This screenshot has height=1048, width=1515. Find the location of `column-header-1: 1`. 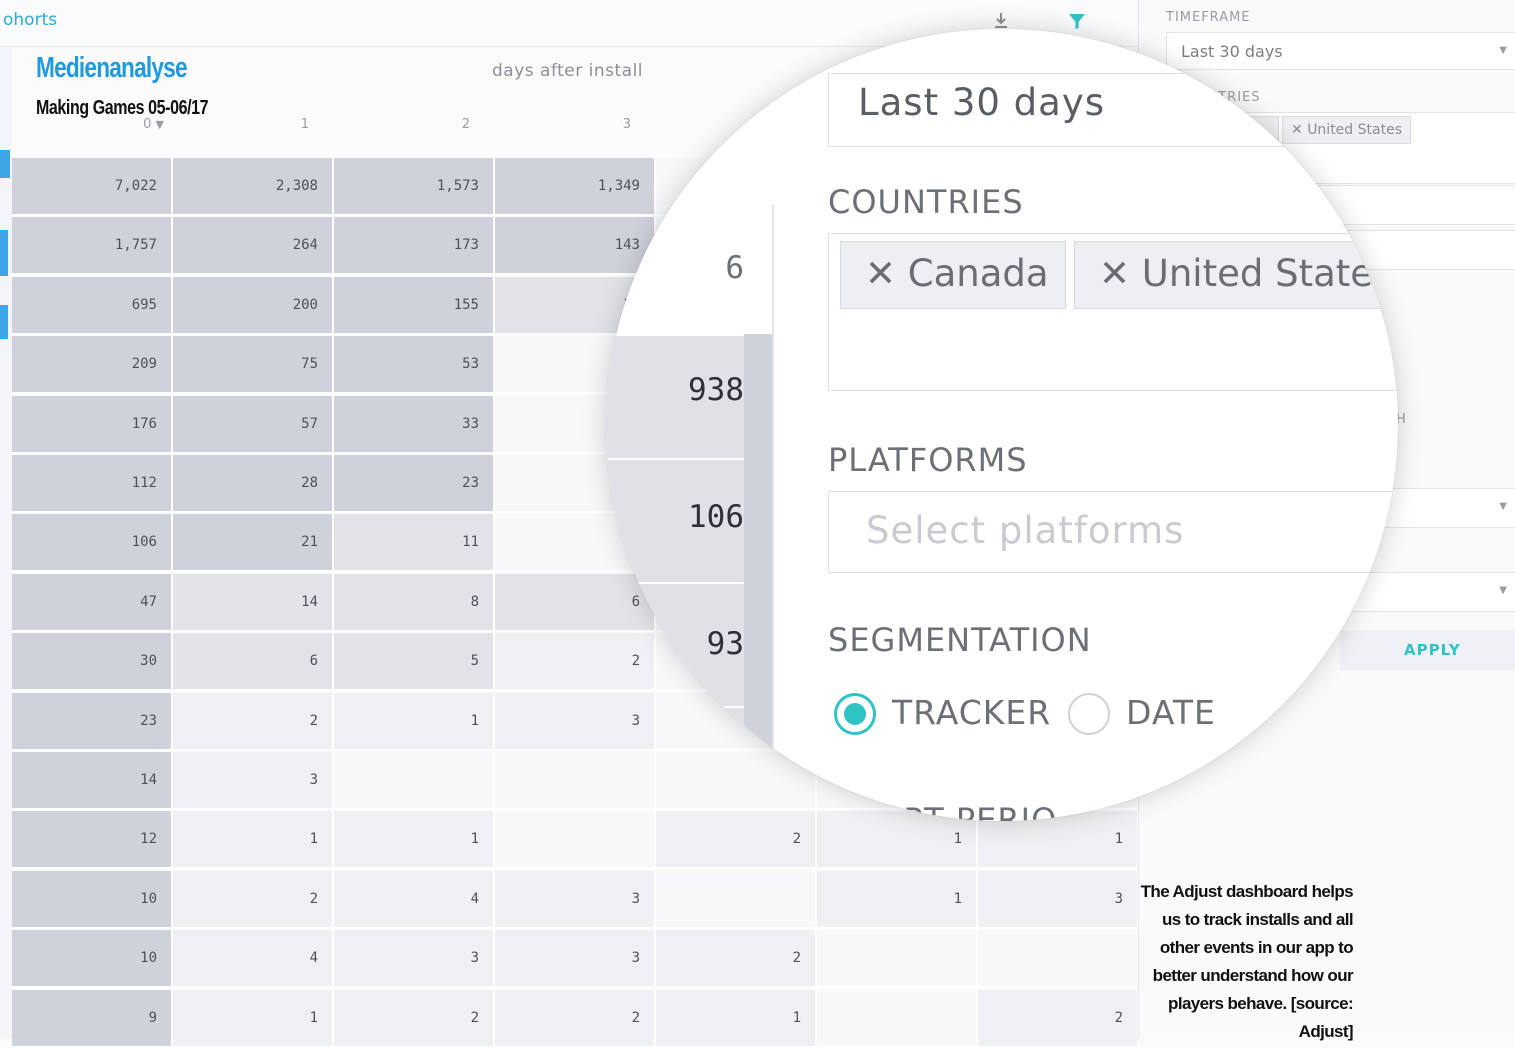

column-header-1: 1 is located at coordinates (229, 124).